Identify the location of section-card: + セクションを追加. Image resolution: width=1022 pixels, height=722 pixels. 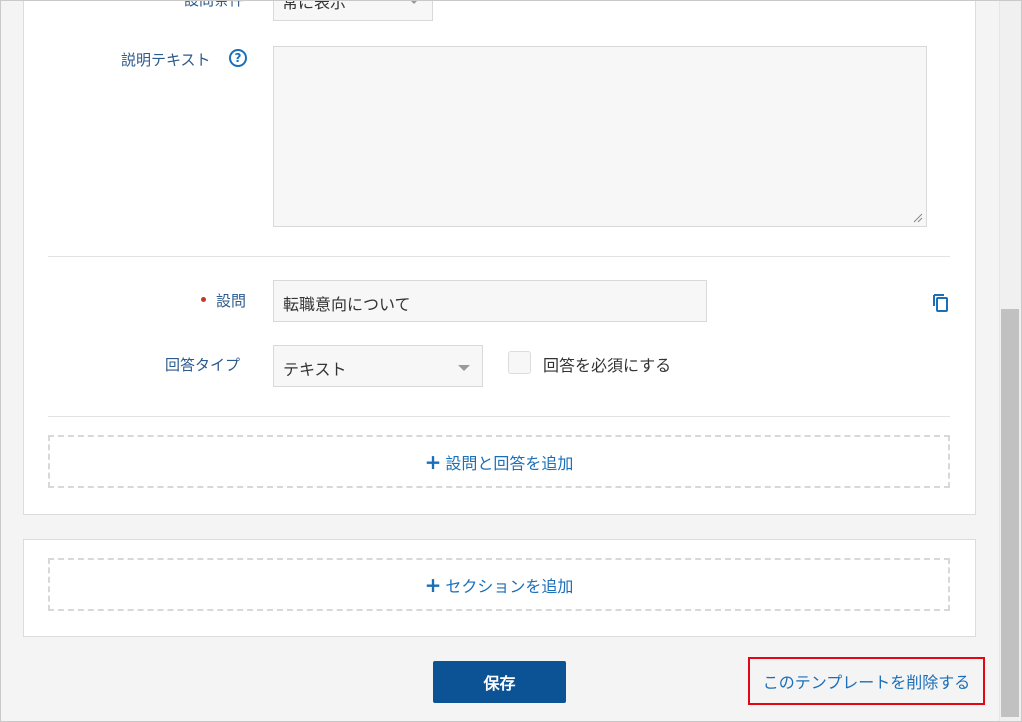
(499, 588).